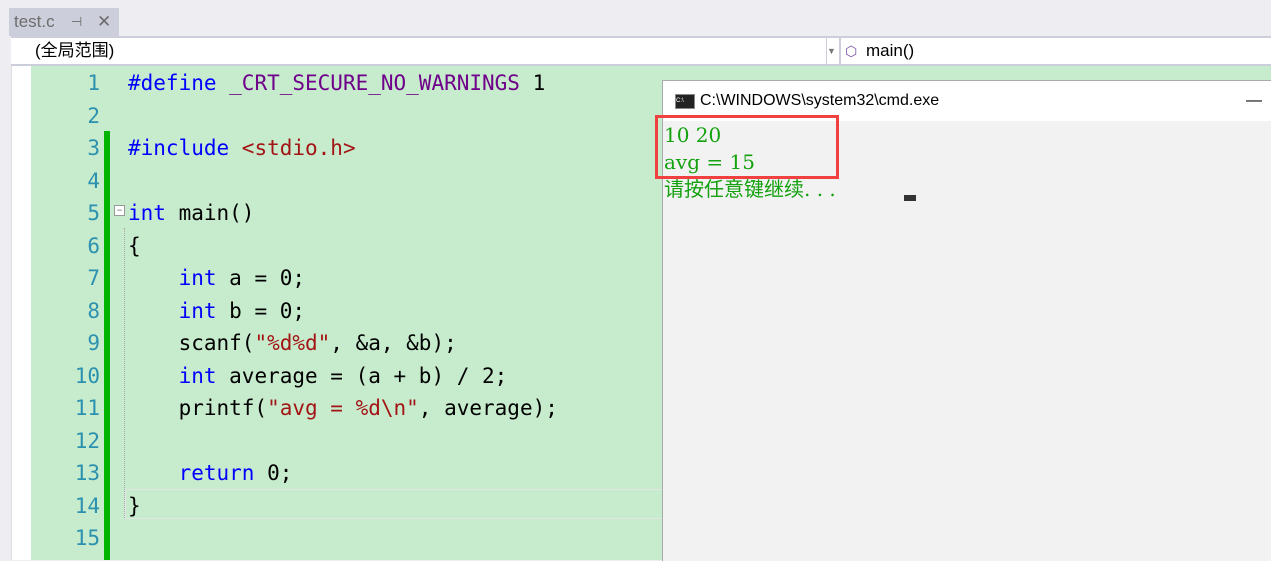 This screenshot has height=561, width=1271. I want to click on code-line: int a = 0;, so click(216, 278).